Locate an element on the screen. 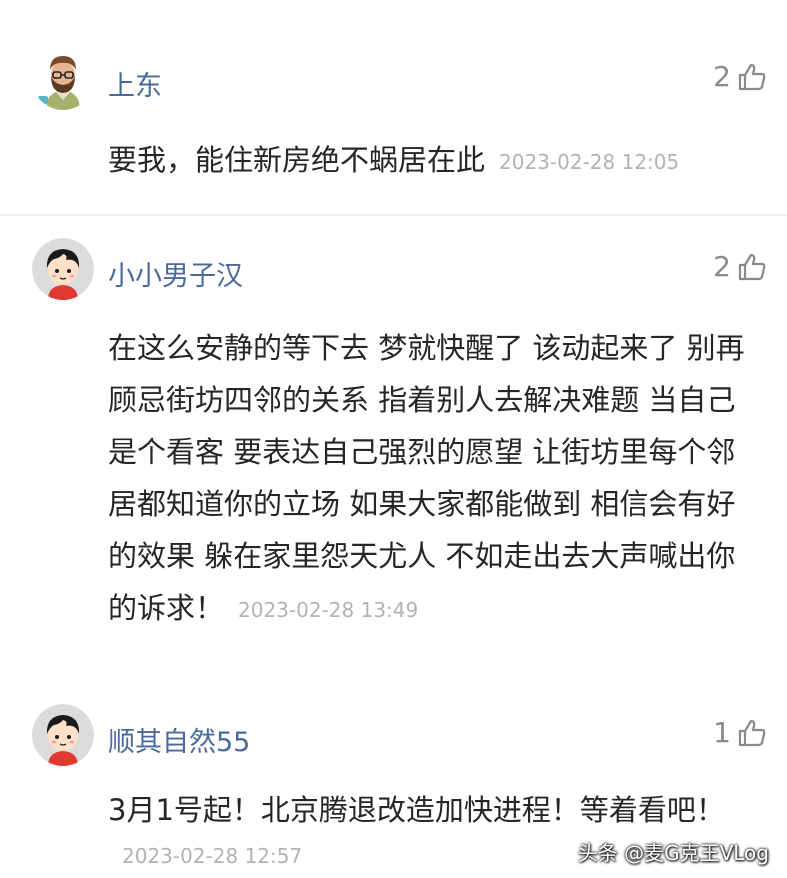 The width and height of the screenshot is (787, 878). watermark: 头条 @麦G克王VLog is located at coordinates (673, 853).